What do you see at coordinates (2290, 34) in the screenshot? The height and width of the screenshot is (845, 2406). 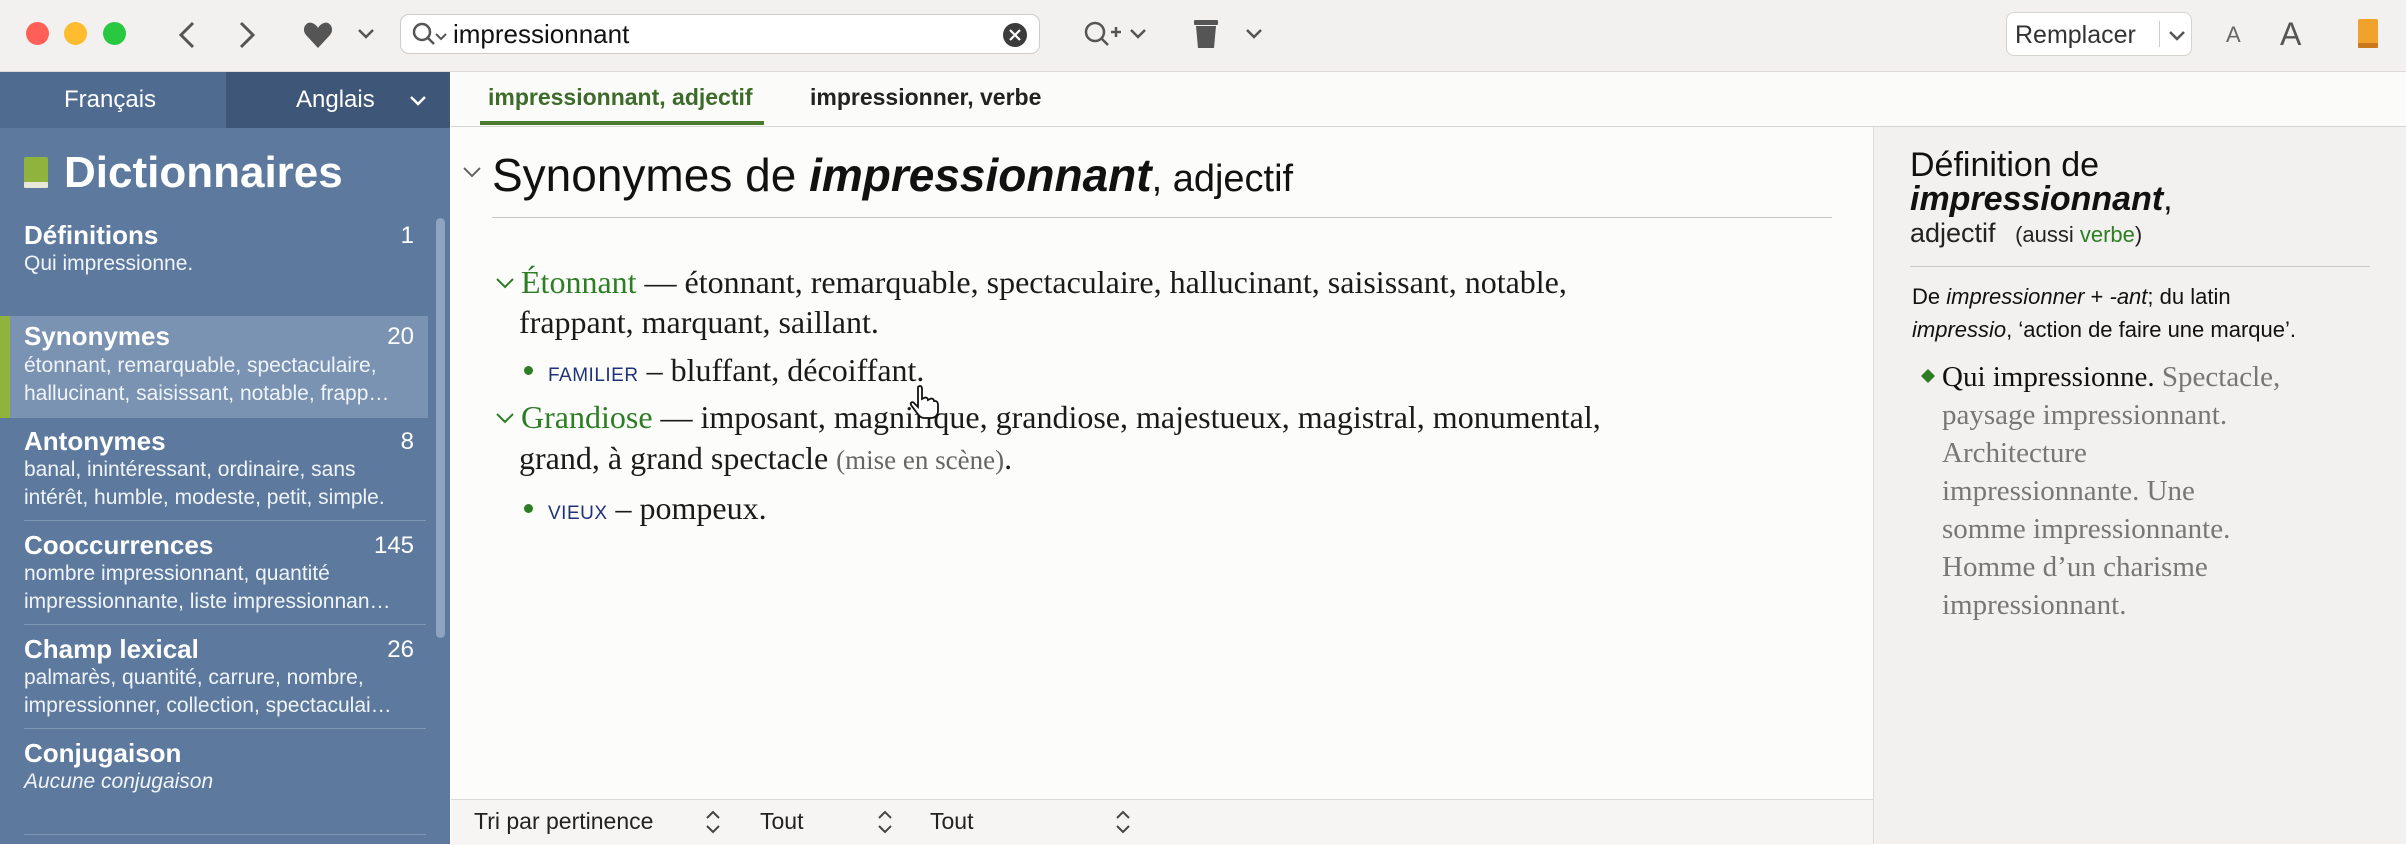 I see `increase-font-button: A` at bounding box center [2290, 34].